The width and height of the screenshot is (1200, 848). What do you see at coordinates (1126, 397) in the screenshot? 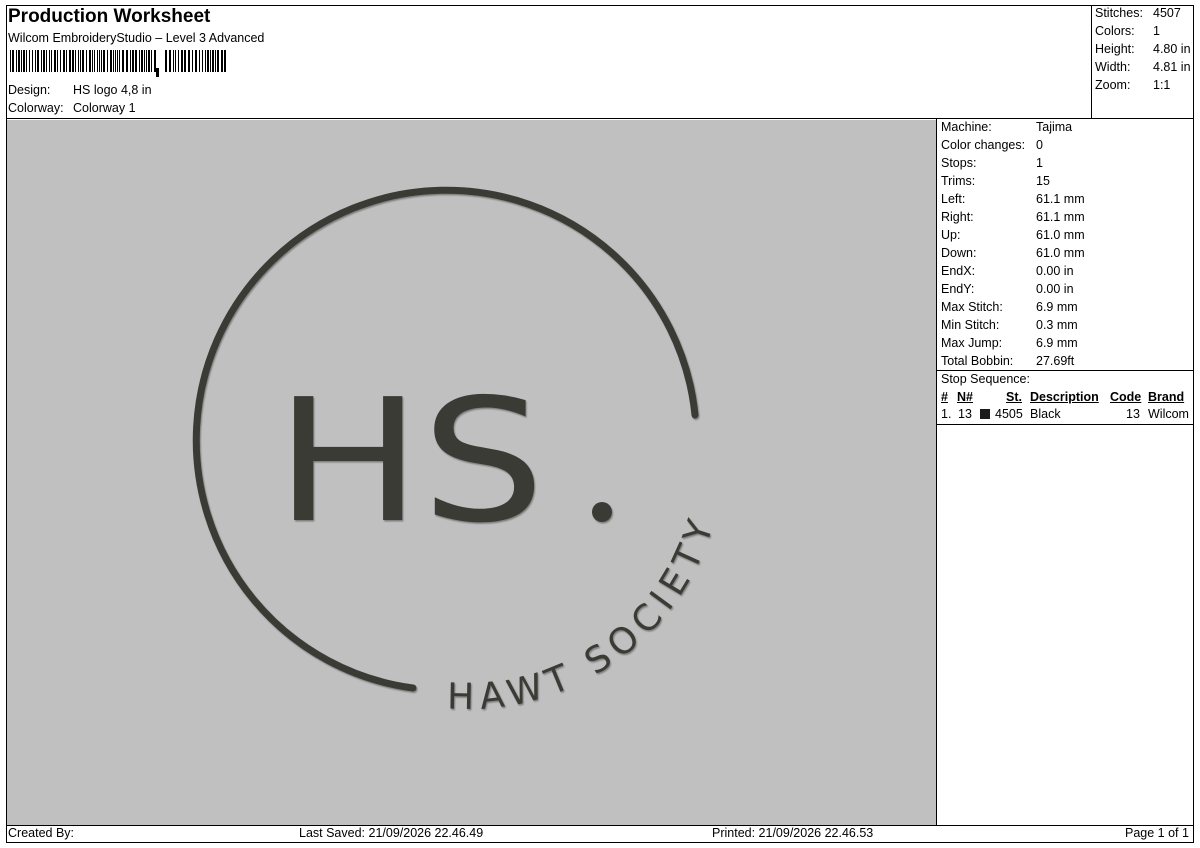
I see `column-header: Code` at bounding box center [1126, 397].